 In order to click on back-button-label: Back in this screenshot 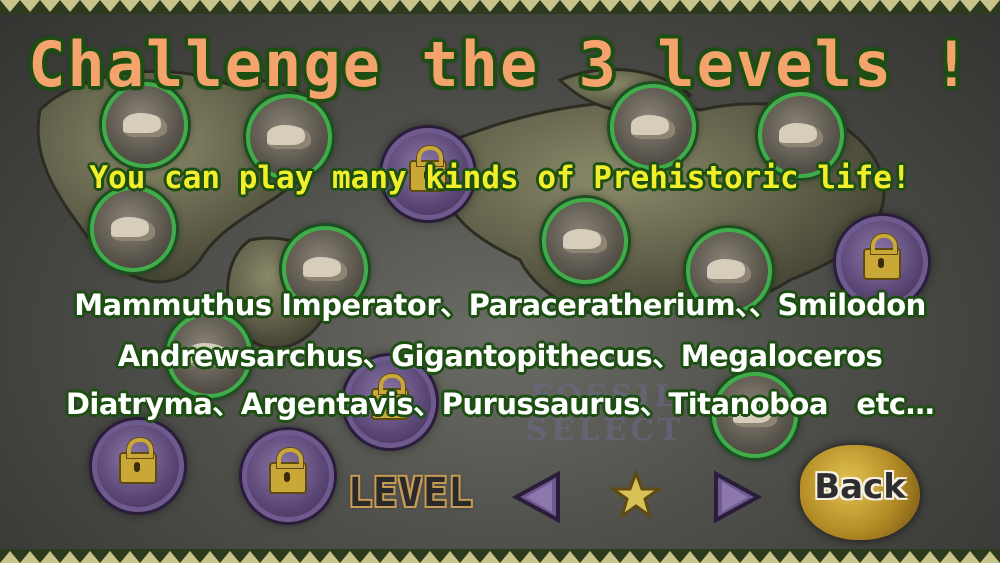, I will do `click(860, 487)`.